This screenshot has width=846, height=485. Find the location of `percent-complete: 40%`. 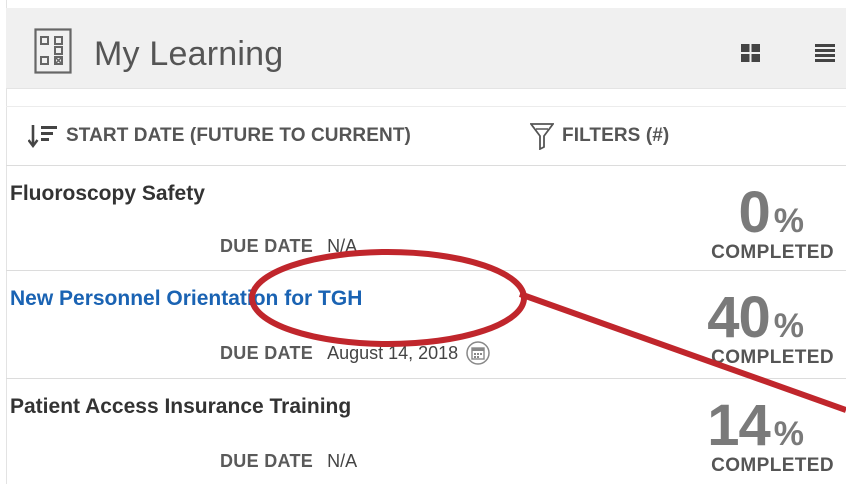

percent-complete: 40% is located at coordinates (755, 318).